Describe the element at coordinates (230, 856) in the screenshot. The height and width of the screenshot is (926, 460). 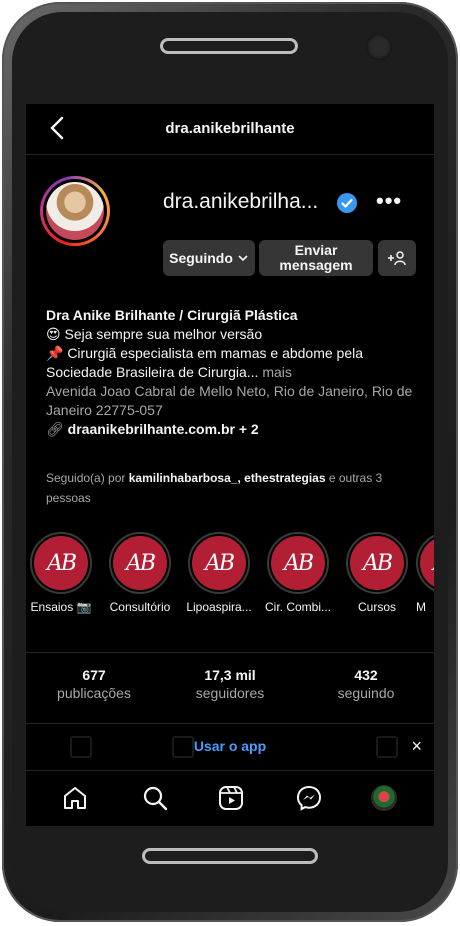
I see `phone-home-indicator` at that location.